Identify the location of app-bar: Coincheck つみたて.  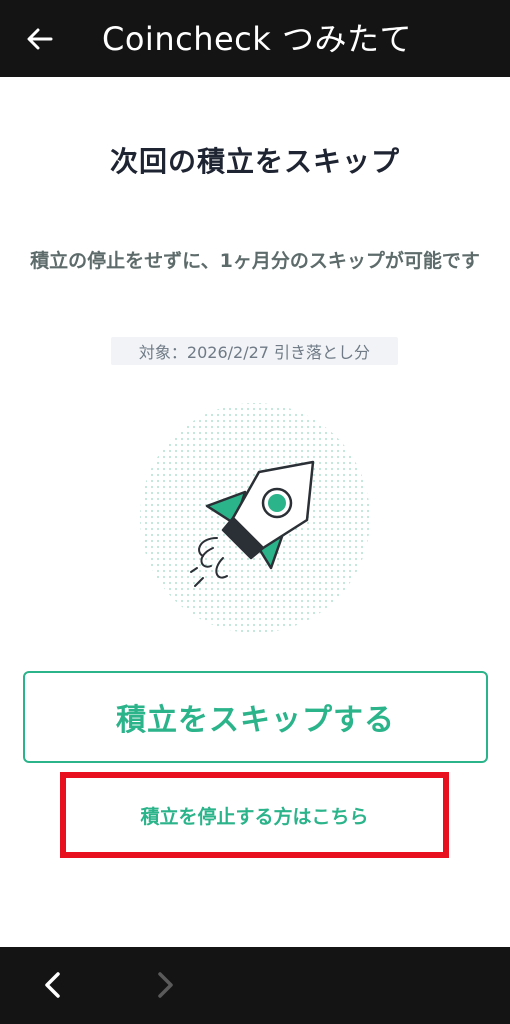
(255, 38).